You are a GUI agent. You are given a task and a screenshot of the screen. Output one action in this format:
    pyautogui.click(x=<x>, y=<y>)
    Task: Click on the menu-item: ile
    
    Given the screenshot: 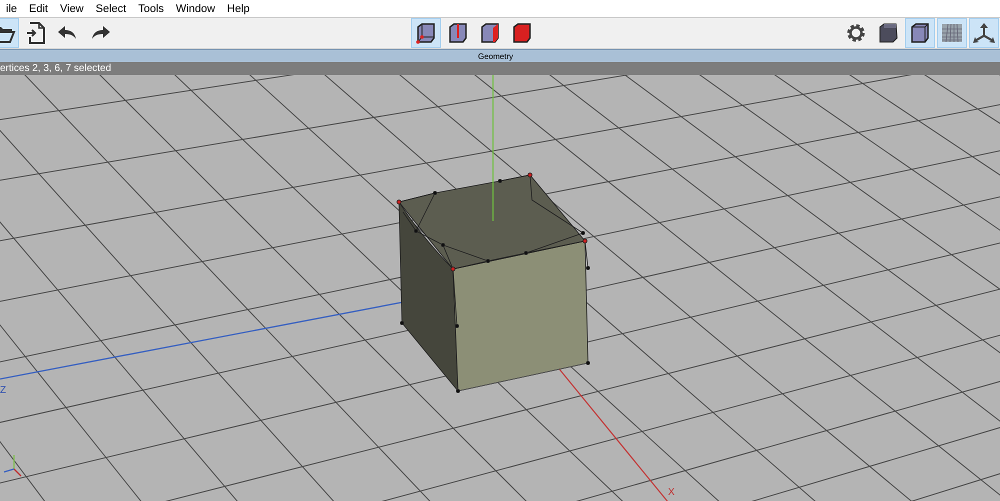 What is the action you would take?
    pyautogui.click(x=12, y=8)
    